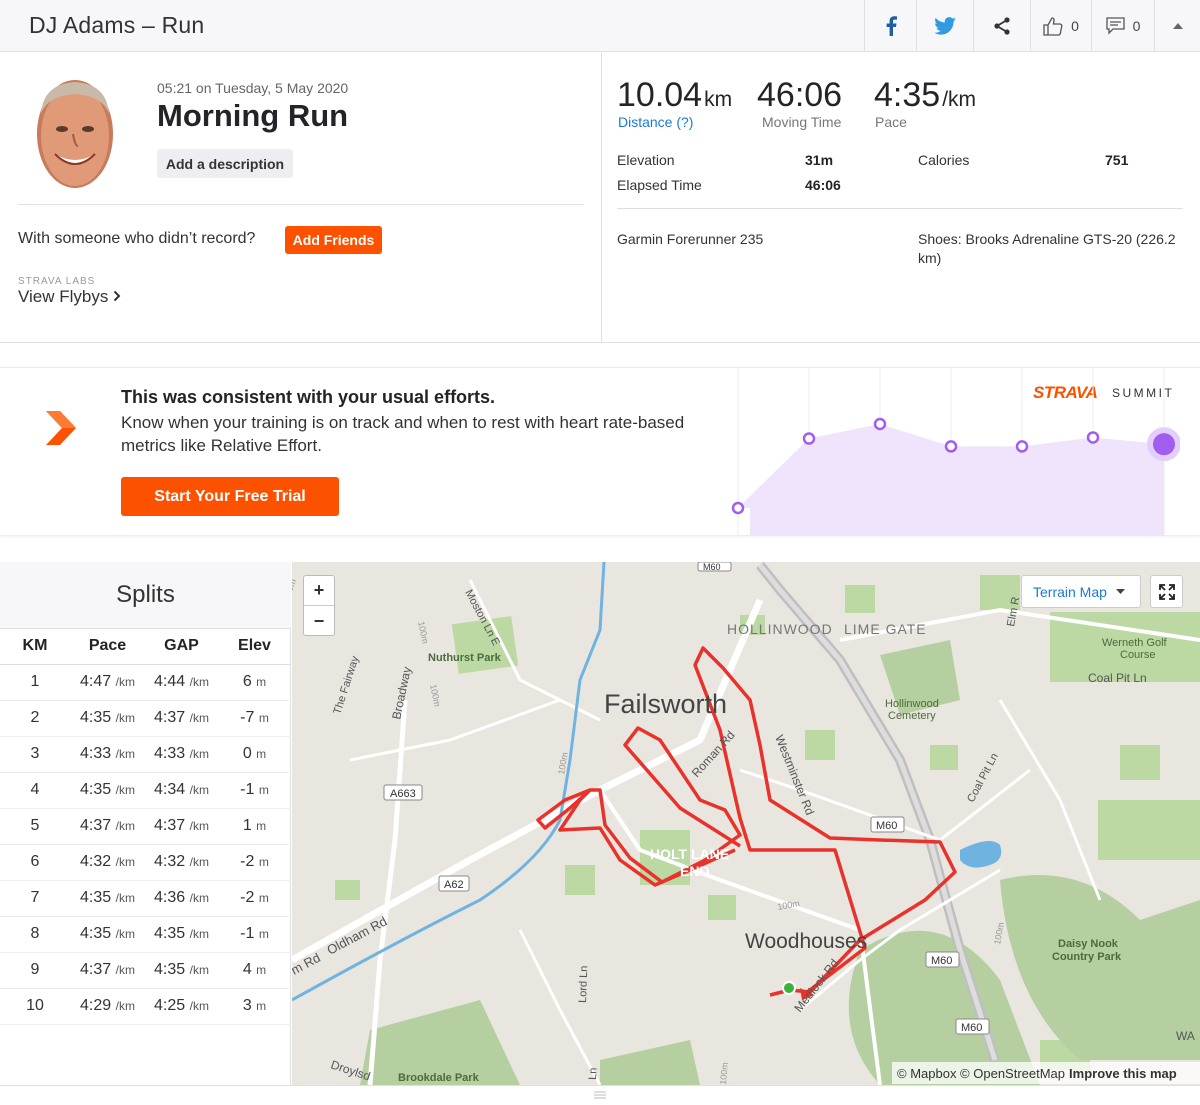  Describe the element at coordinates (891, 122) in the screenshot. I see `pace-label: Pace` at that location.